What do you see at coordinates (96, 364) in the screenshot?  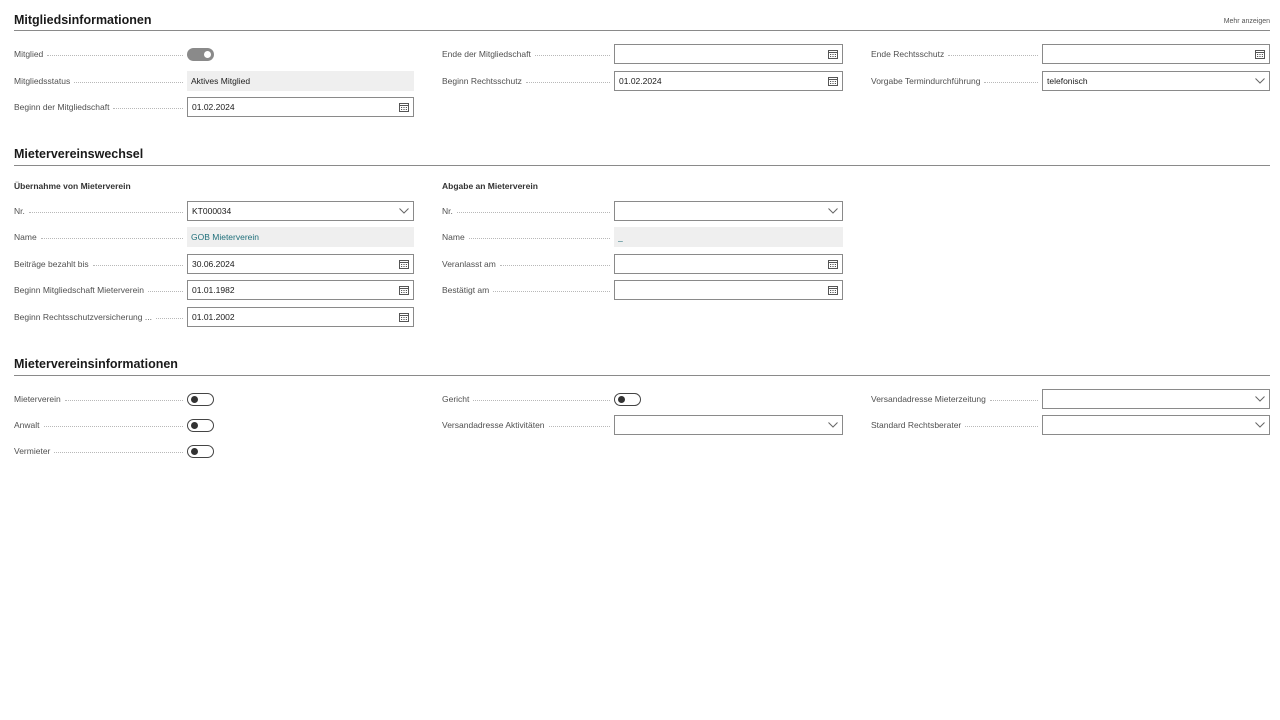 I see `section-title-mietervereinsinformationen: Mietervereinsinformationen` at bounding box center [96, 364].